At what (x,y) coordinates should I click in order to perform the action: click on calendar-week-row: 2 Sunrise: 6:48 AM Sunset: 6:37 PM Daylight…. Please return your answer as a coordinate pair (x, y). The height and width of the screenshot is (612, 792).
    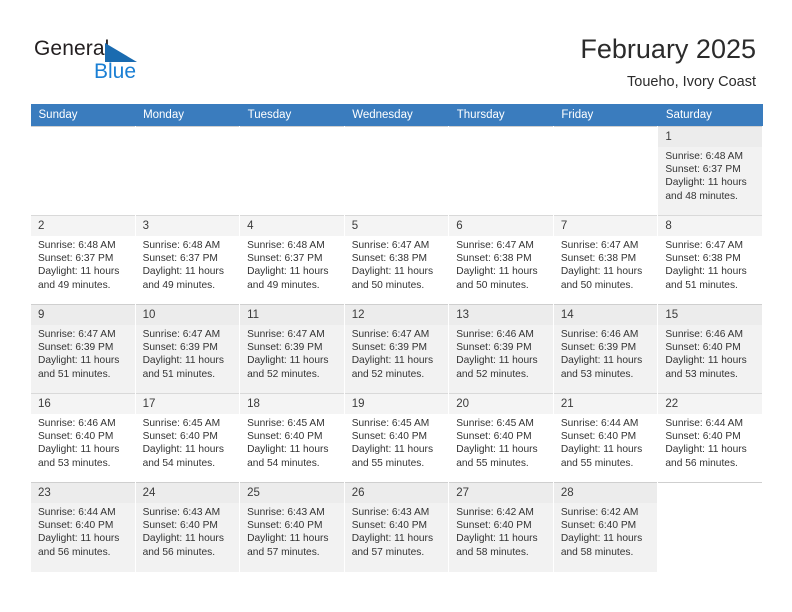
    Looking at the image, I should click on (396, 260).